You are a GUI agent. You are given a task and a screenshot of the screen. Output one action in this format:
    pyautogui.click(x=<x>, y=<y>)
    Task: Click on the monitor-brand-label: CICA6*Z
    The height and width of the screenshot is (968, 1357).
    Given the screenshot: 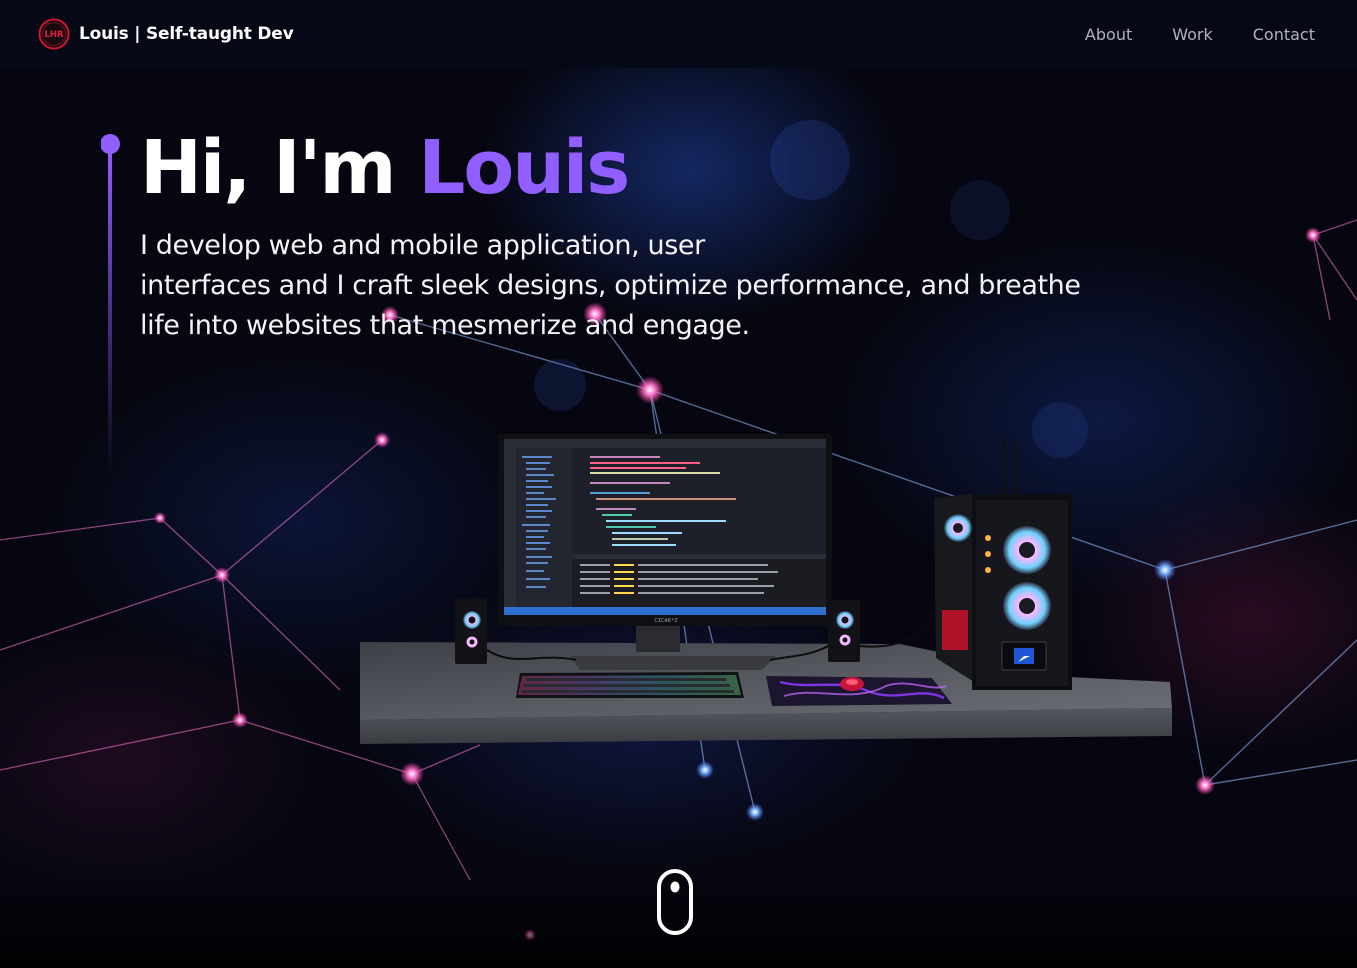 What is the action you would take?
    pyautogui.click(x=666, y=621)
    